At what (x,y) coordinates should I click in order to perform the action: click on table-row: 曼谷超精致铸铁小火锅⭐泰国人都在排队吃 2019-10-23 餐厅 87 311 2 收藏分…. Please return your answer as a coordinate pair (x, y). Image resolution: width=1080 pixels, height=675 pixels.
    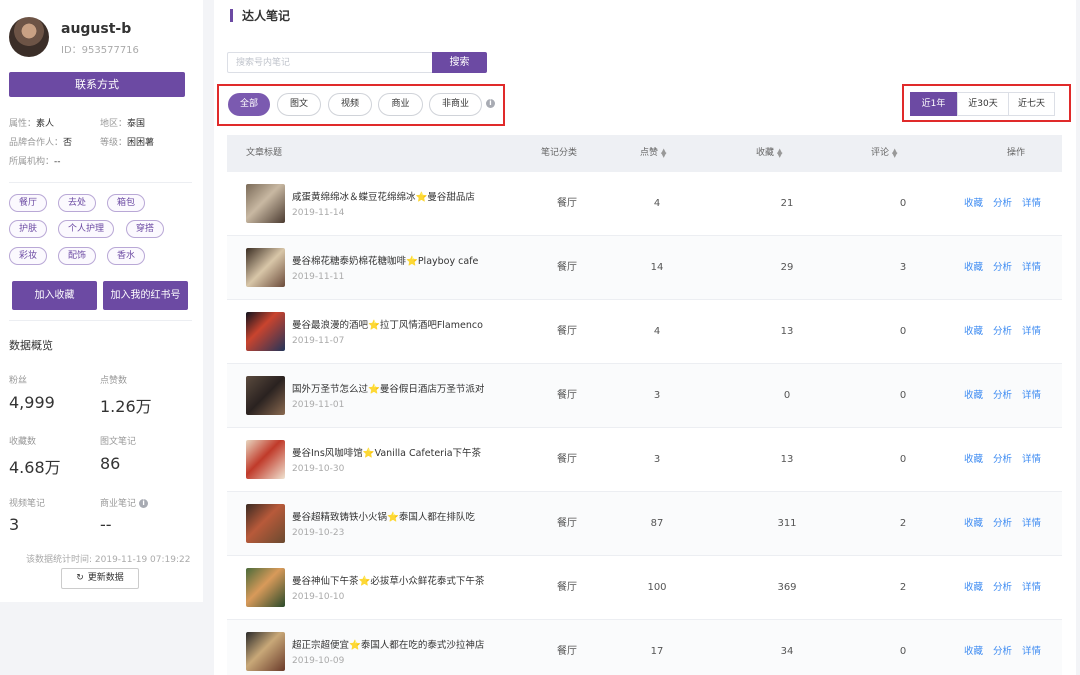
    Looking at the image, I should click on (644, 524).